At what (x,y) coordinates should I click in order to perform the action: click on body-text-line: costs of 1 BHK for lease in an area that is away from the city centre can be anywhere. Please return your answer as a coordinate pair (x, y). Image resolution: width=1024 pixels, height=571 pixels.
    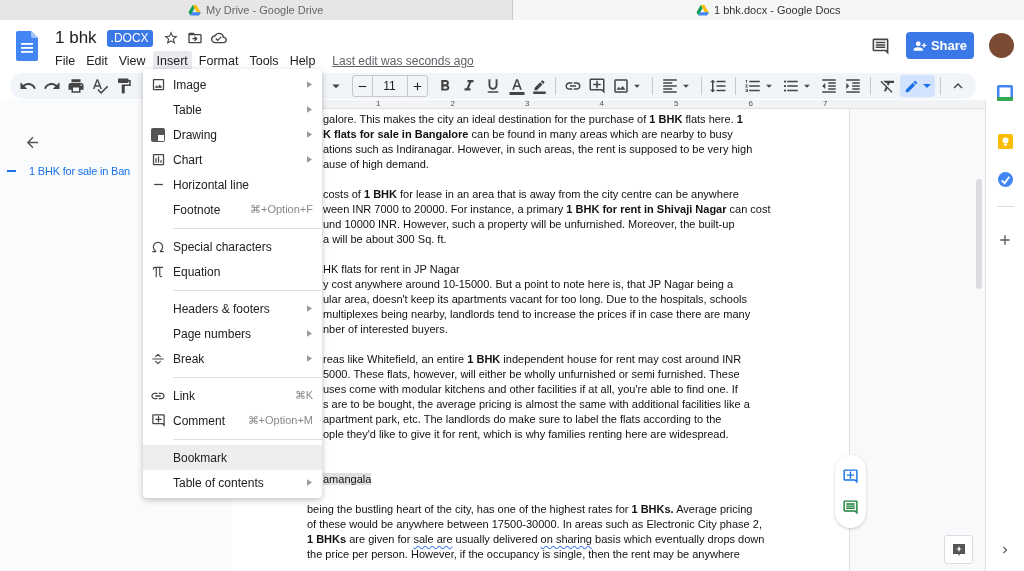
    Looking at the image, I should click on (531, 194).